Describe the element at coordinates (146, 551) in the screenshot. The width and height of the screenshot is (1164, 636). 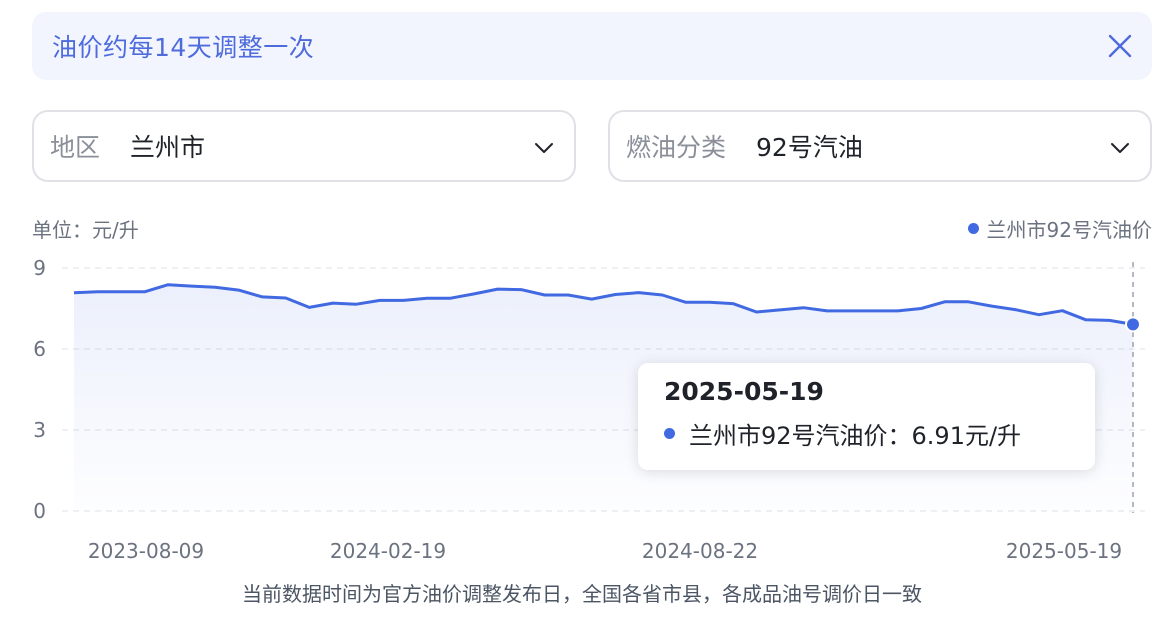
I see `x-tick-label: 2023-08-09` at that location.